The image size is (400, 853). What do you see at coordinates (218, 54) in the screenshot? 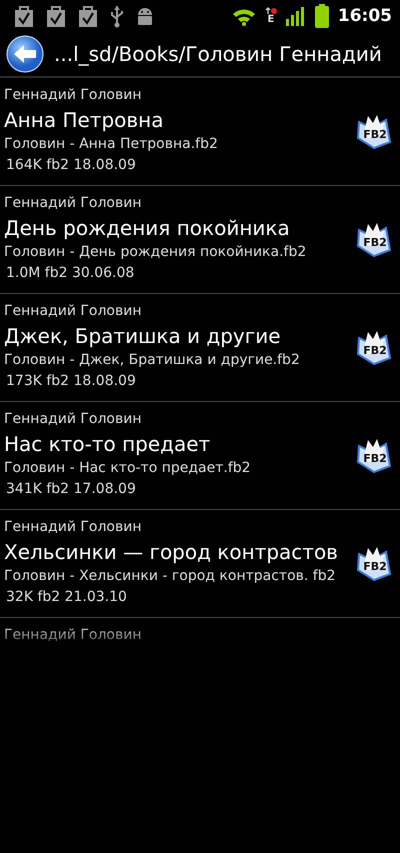
I see `folder-path: ...l_sd/Books/Головин Геннадий` at bounding box center [218, 54].